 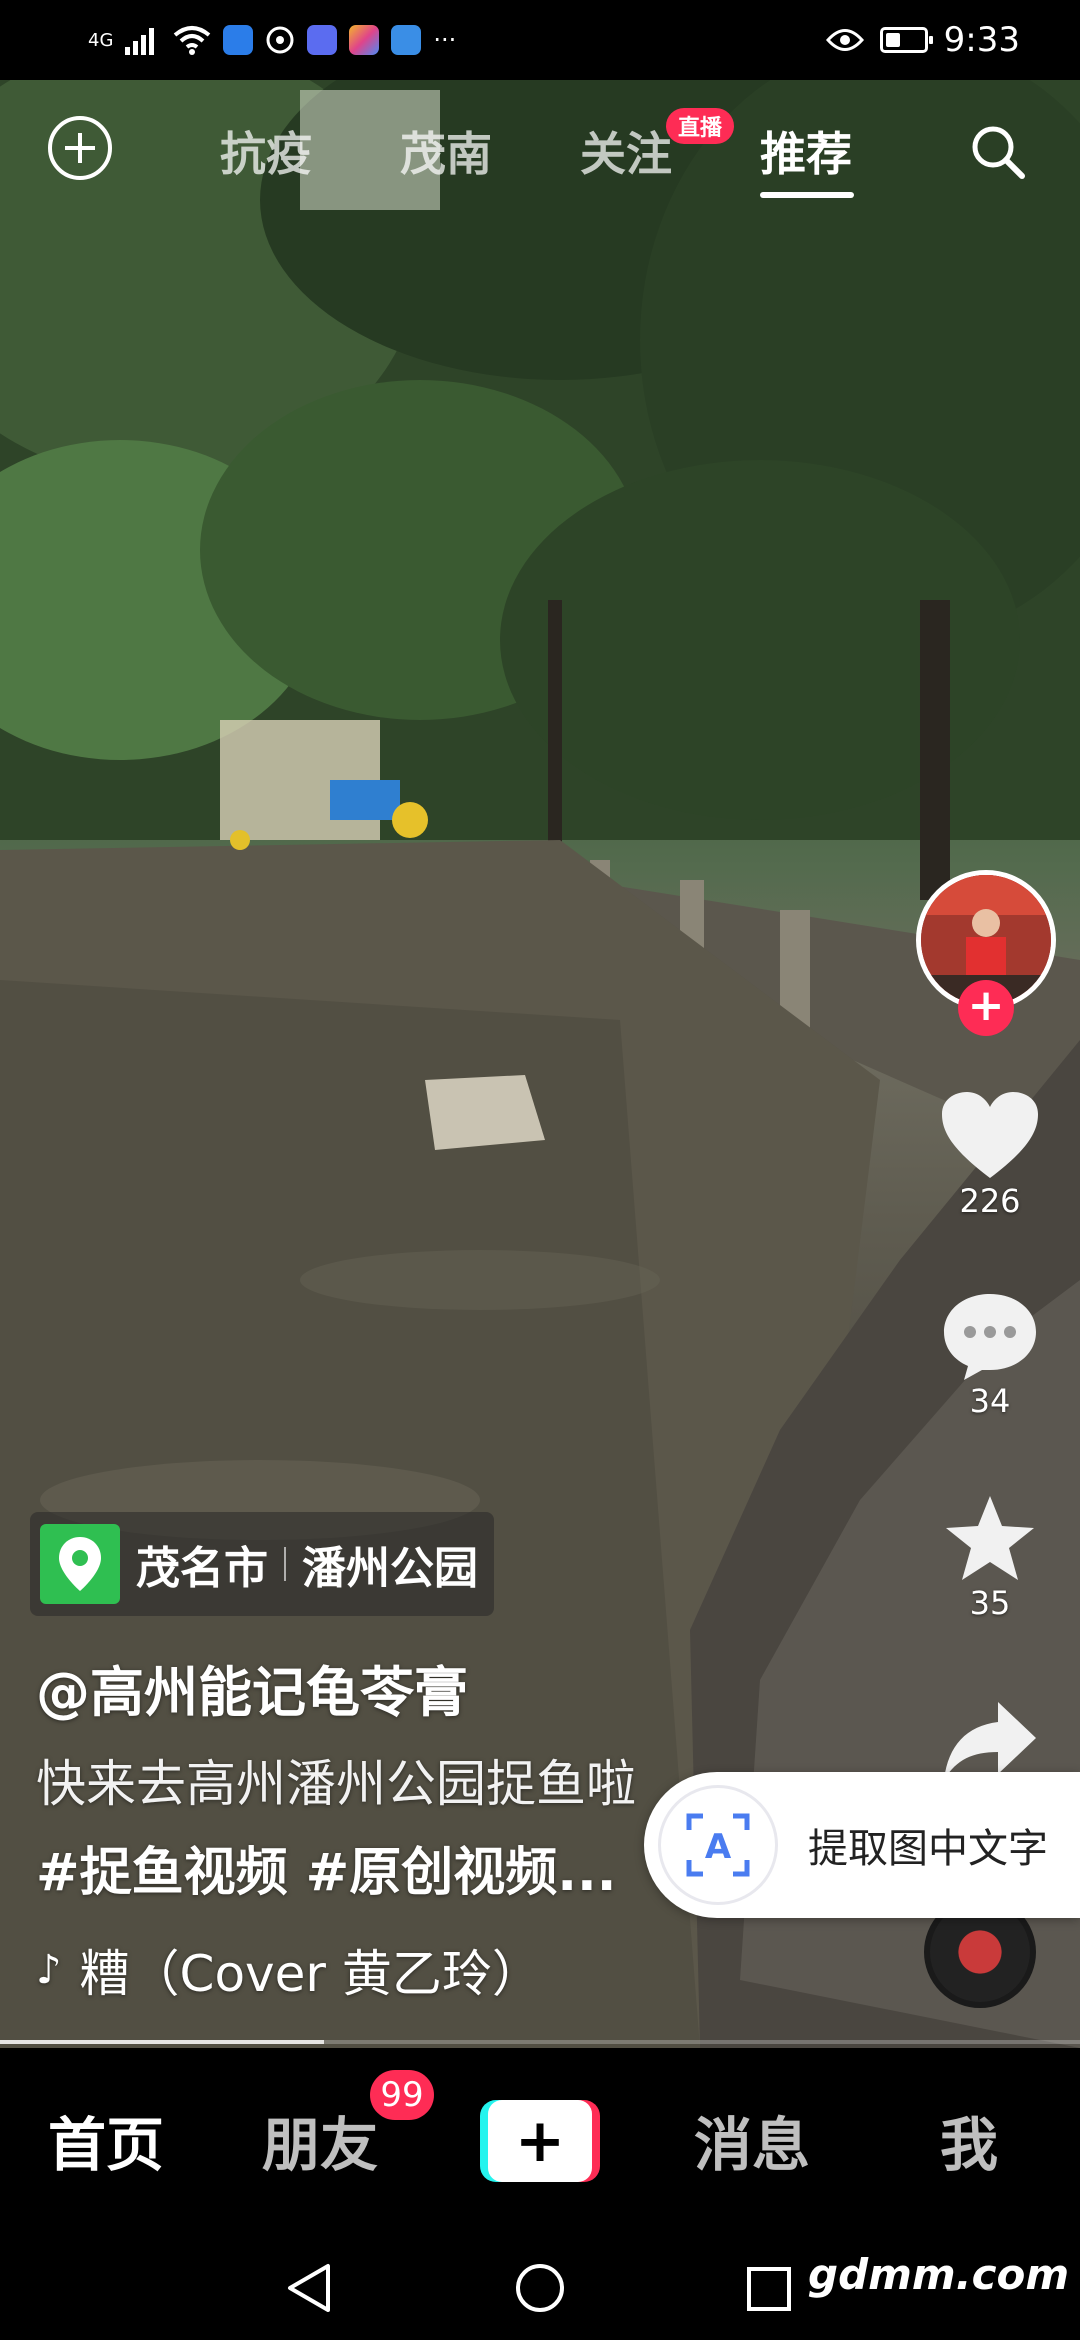 I want to click on colorful-app-icon, so click(x=364, y=40).